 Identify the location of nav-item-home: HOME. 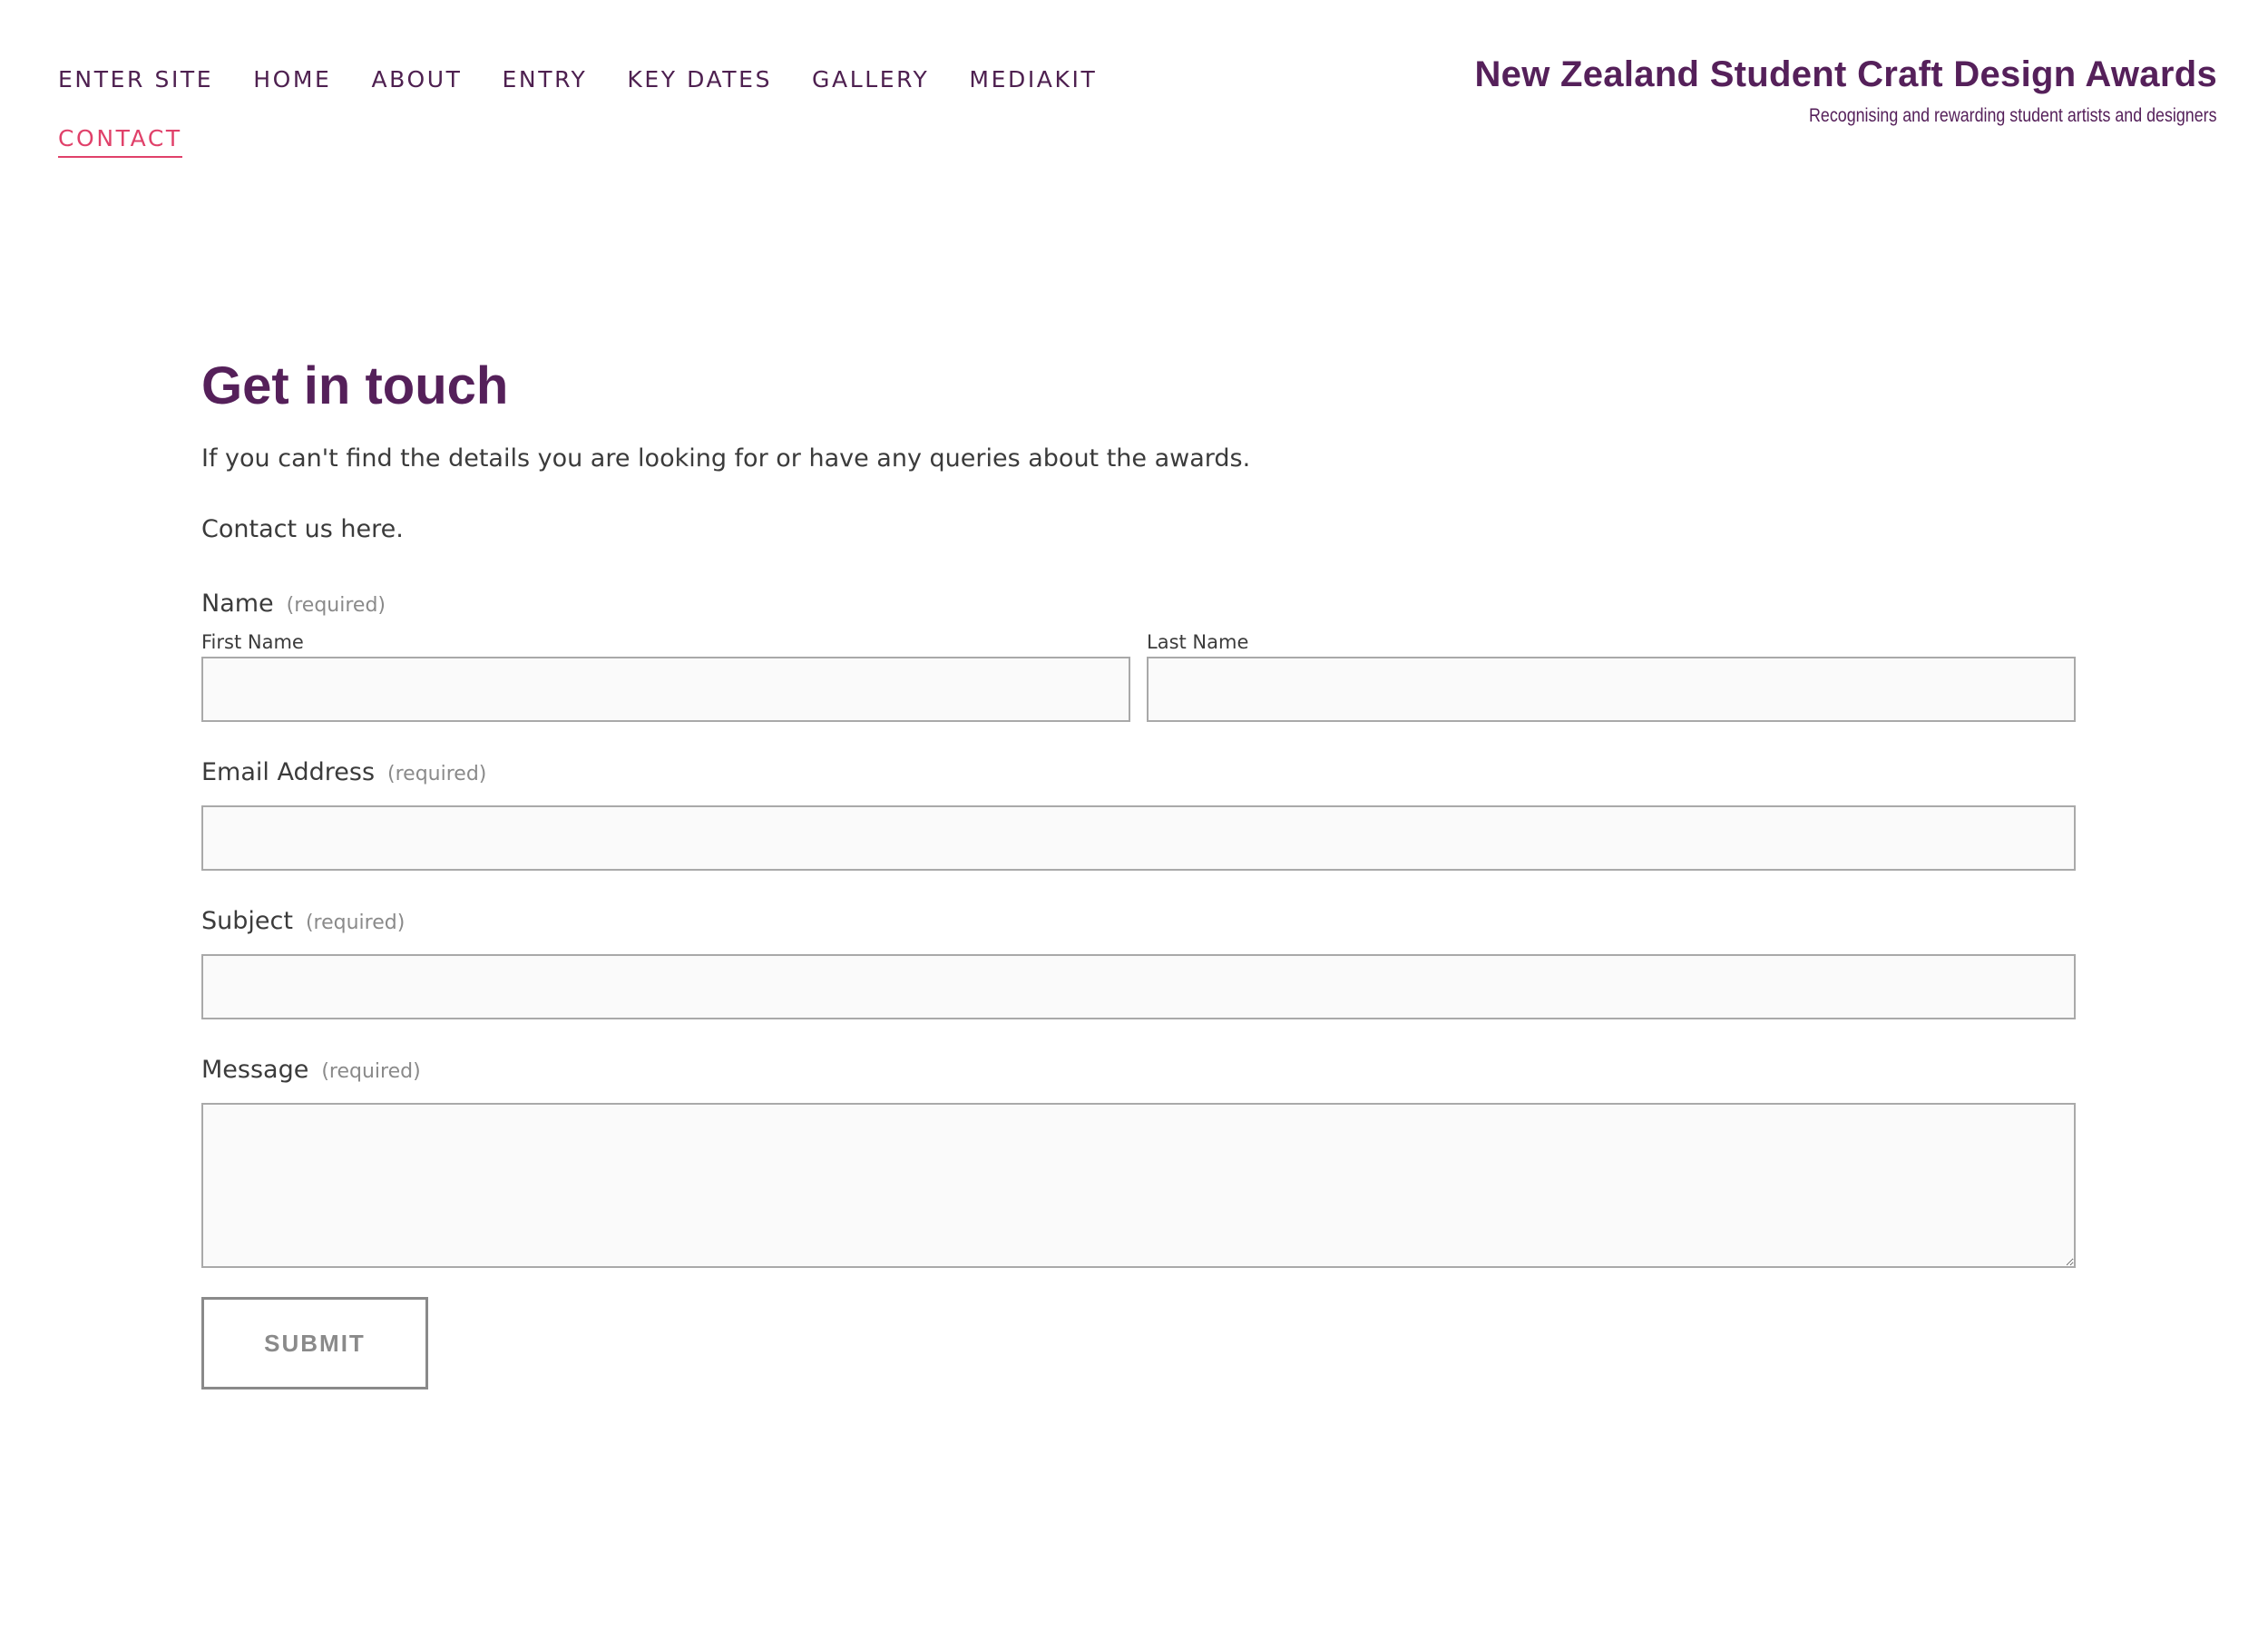
(292, 80).